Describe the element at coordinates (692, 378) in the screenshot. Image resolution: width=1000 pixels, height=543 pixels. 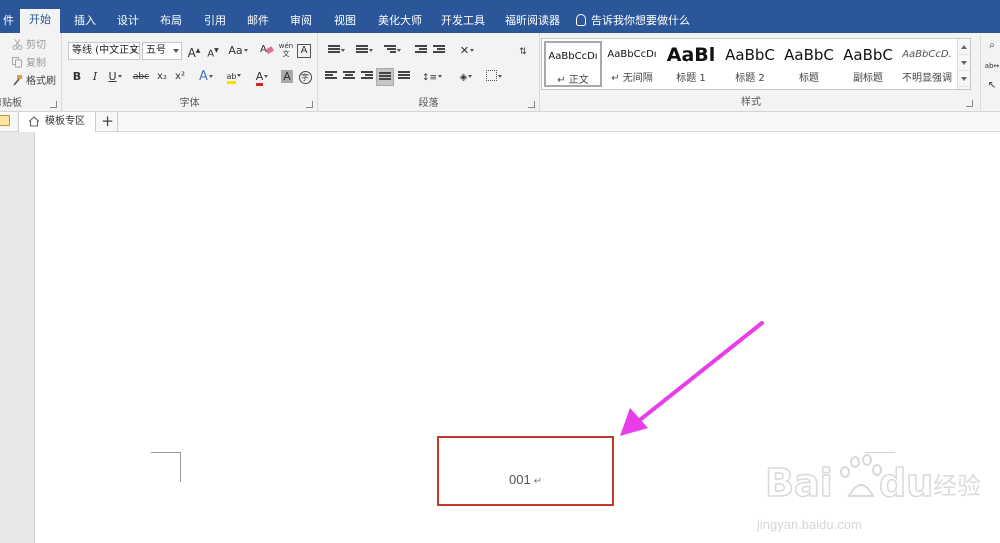
I see `annotation-arrow` at that location.